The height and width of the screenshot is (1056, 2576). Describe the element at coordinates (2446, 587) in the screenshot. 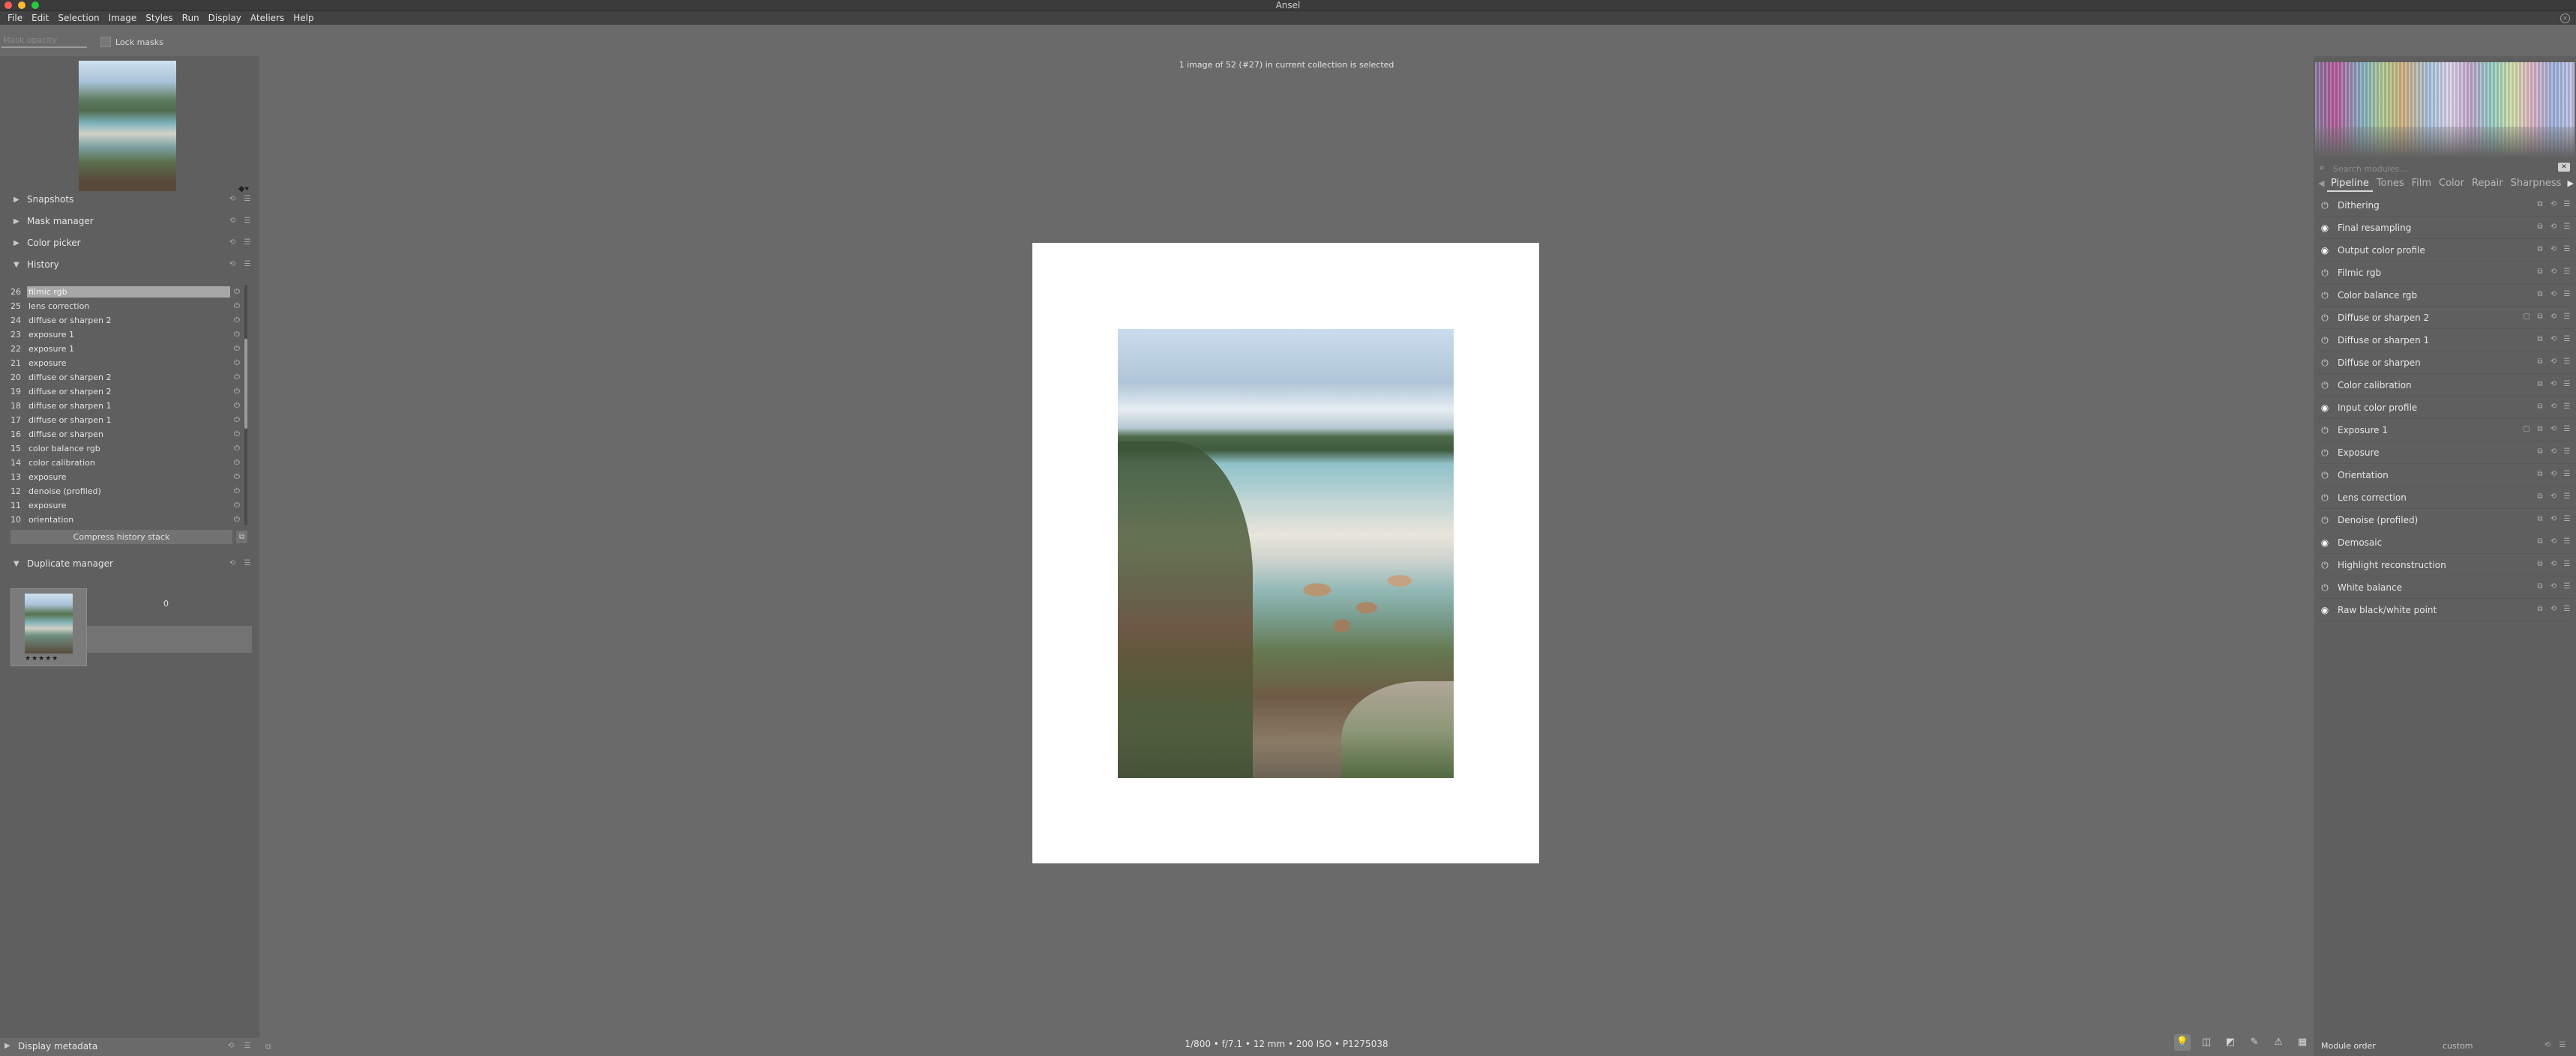

I see `module-row: ⏻ White balance ⧉ ⟲ ☰` at that location.